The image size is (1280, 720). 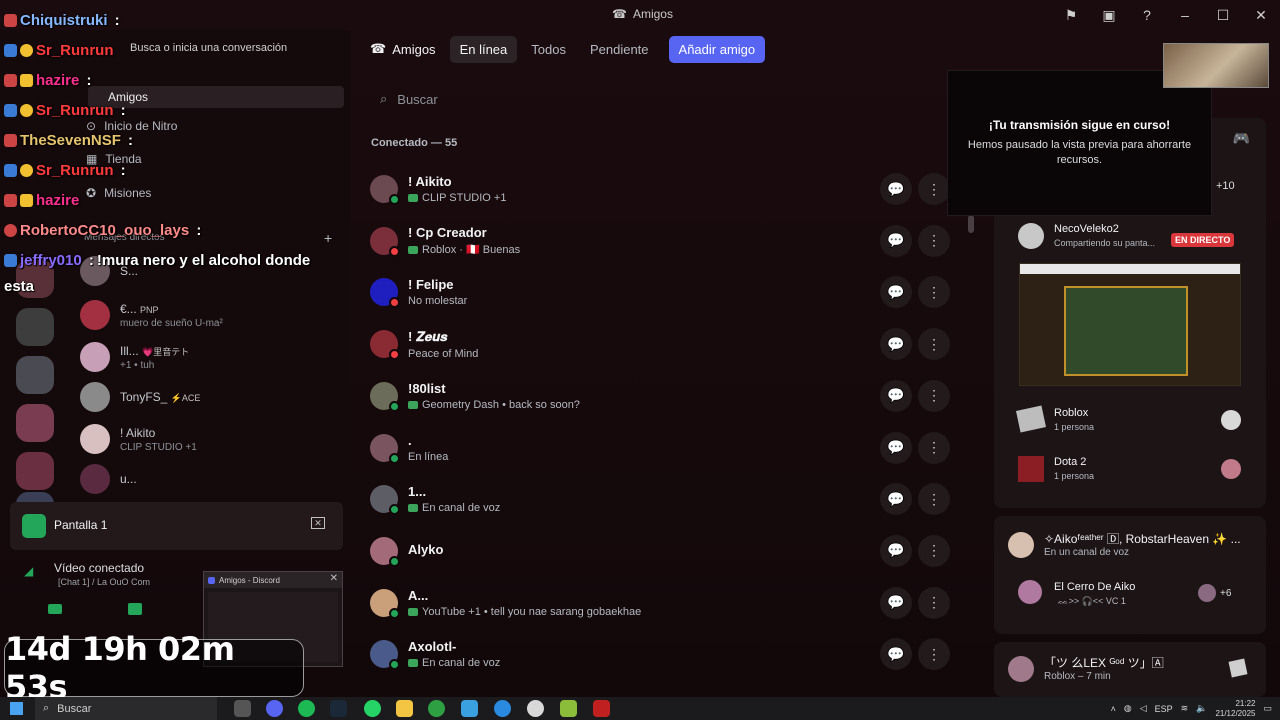 I want to click on friend-status-text: En canal de voz, so click(x=461, y=508).